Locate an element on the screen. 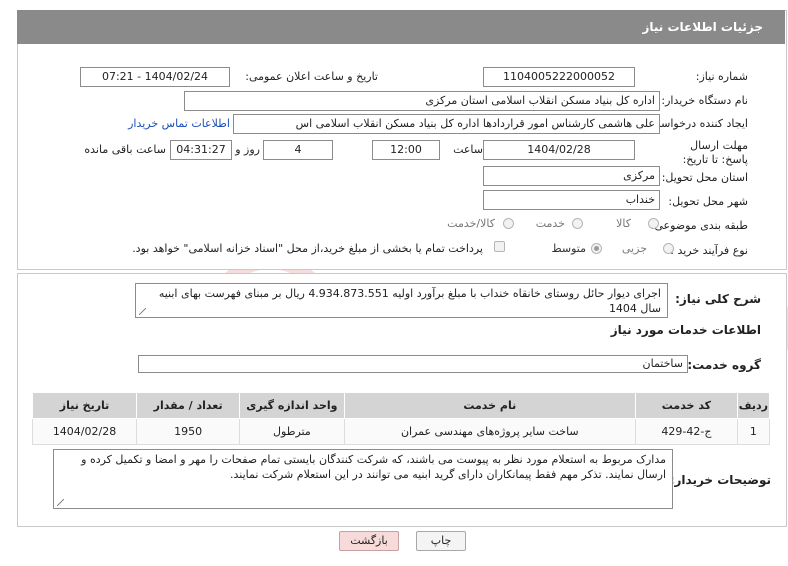 The width and height of the screenshot is (788, 566). category-service-label: خدمت is located at coordinates (550, 223).